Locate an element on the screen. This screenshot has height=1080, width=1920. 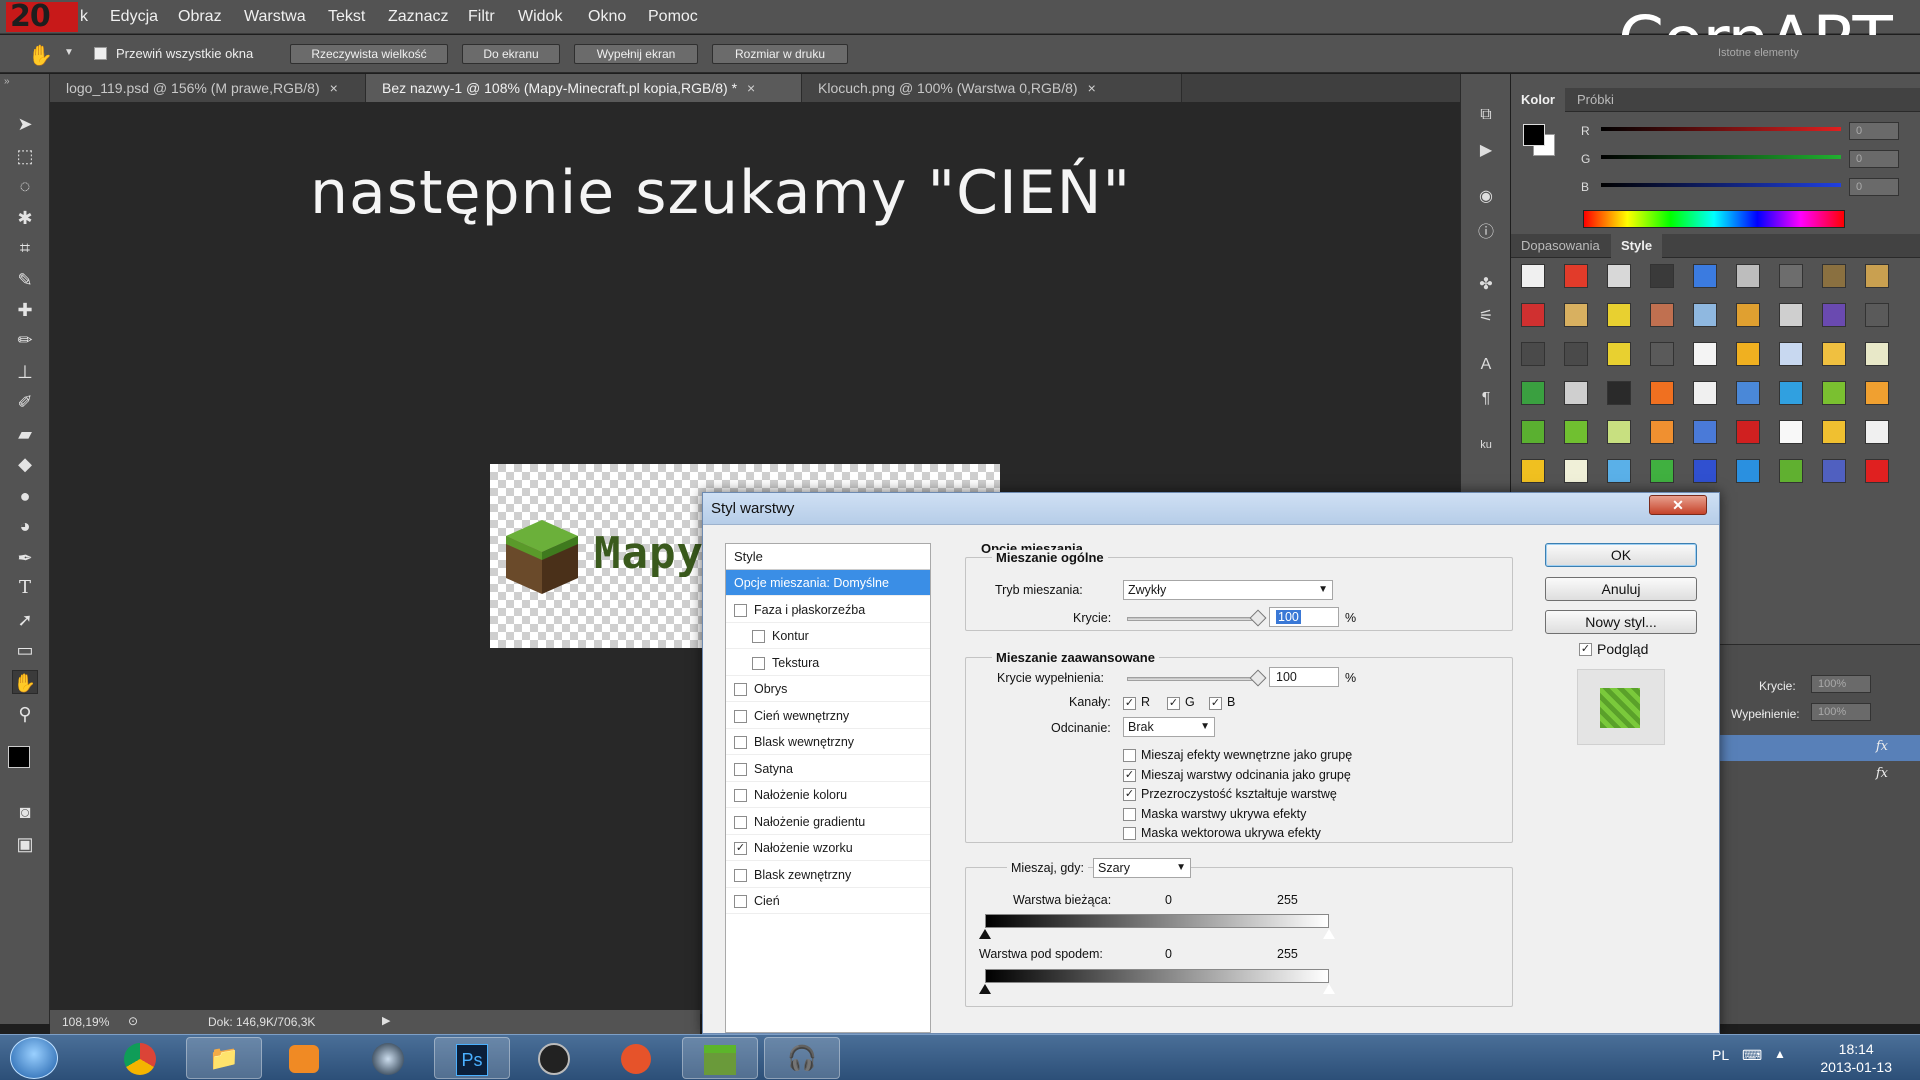
knockout-select: Brak ▼ is located at coordinates (1169, 727).